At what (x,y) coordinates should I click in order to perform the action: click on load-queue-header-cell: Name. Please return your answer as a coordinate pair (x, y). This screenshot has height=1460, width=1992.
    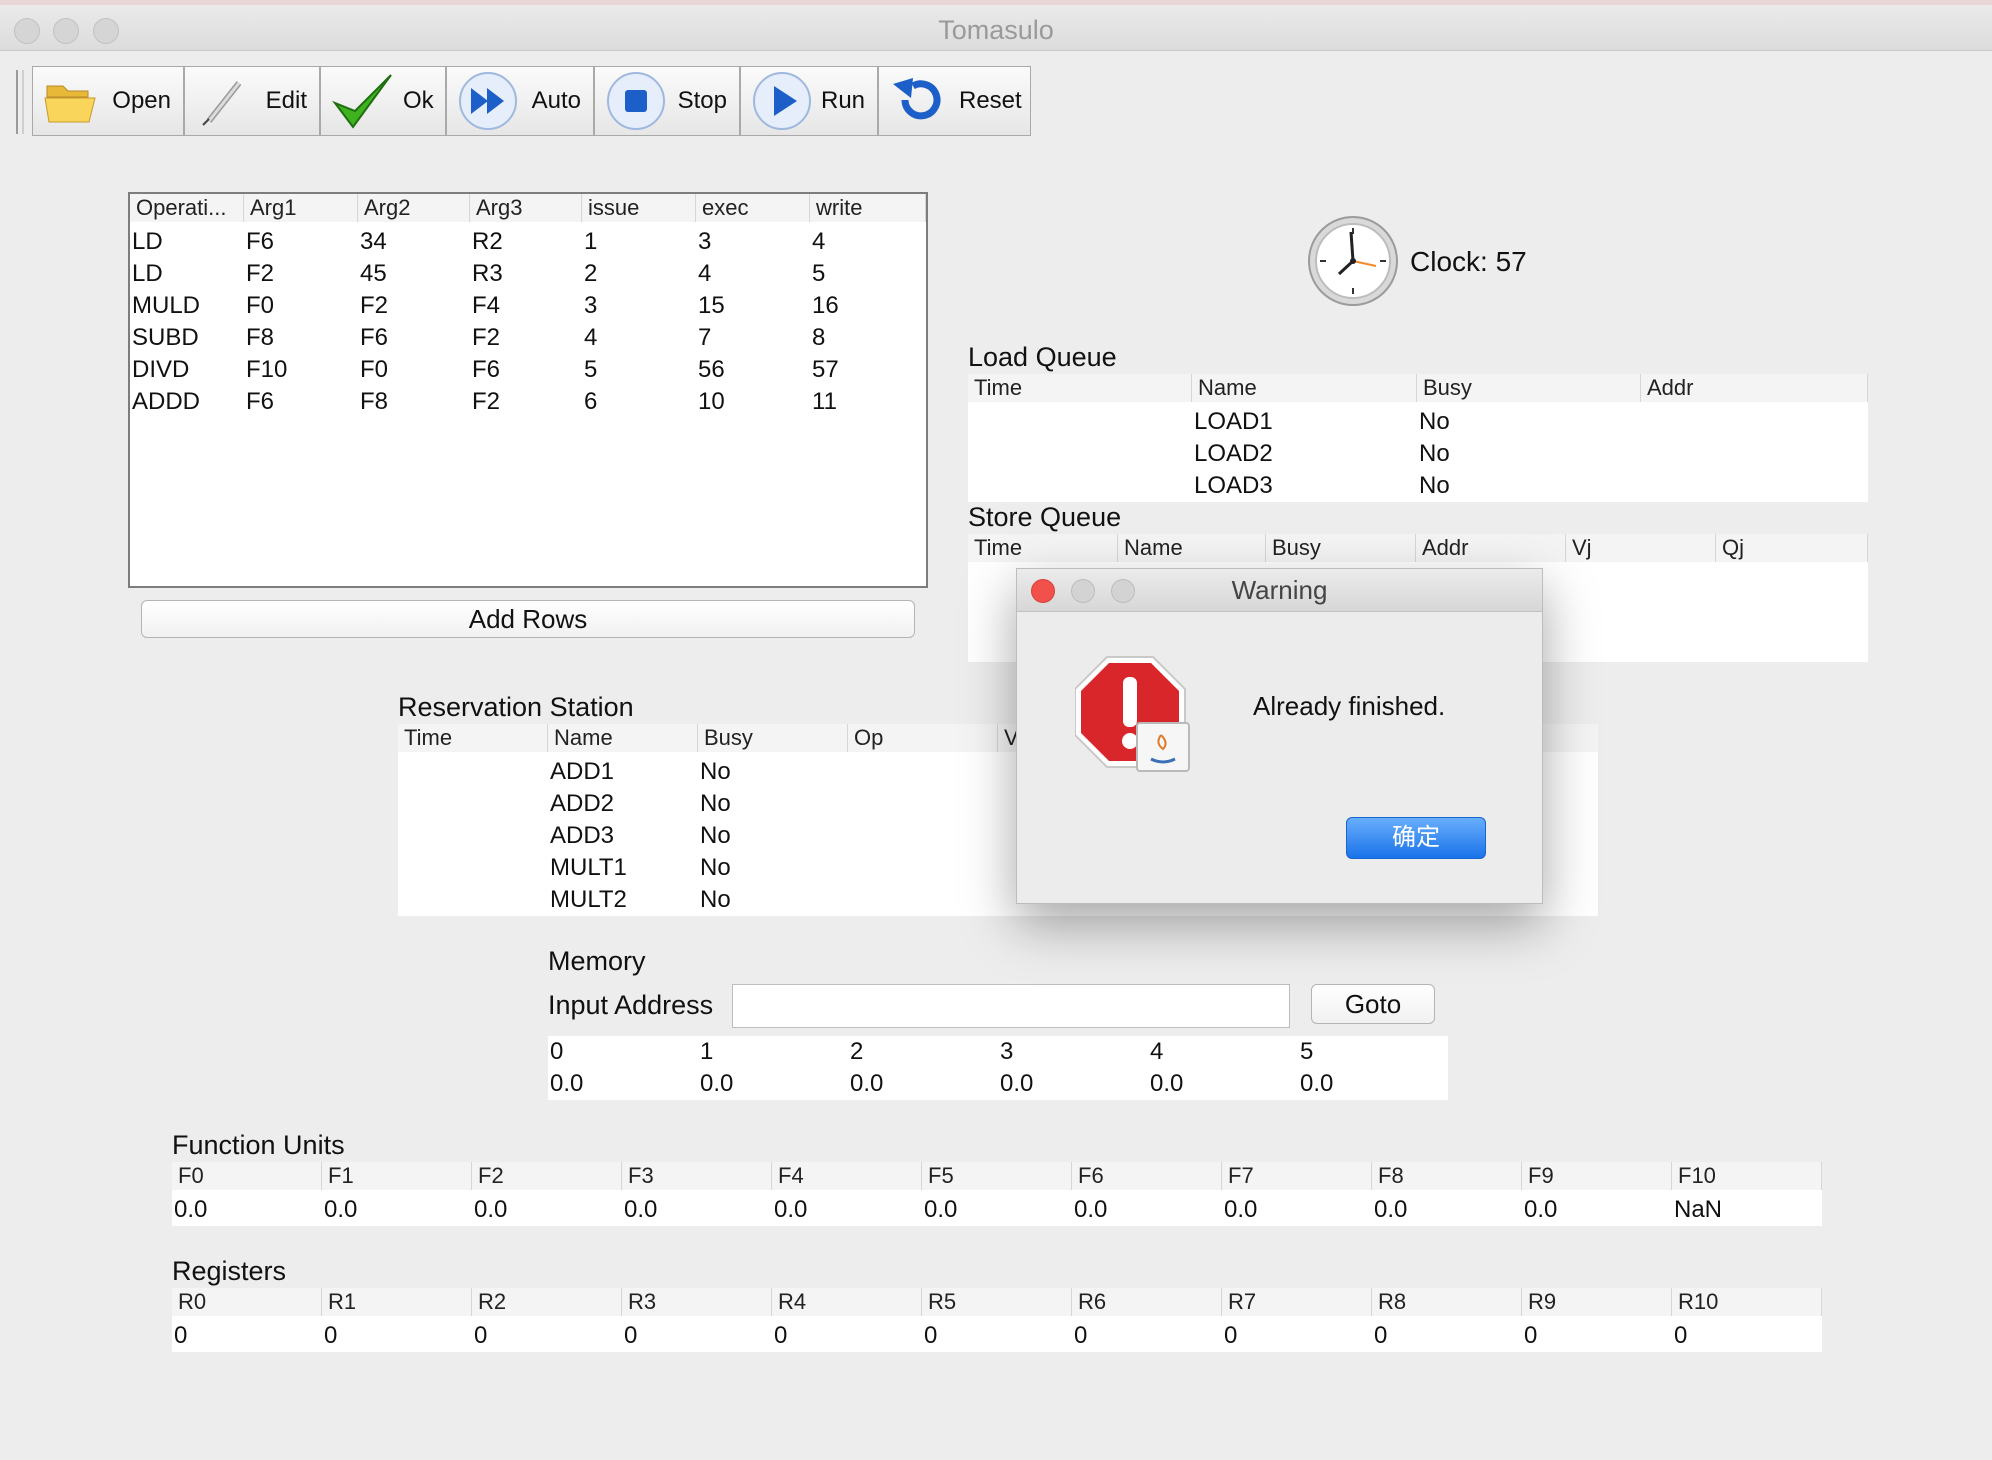
    Looking at the image, I should click on (1304, 388).